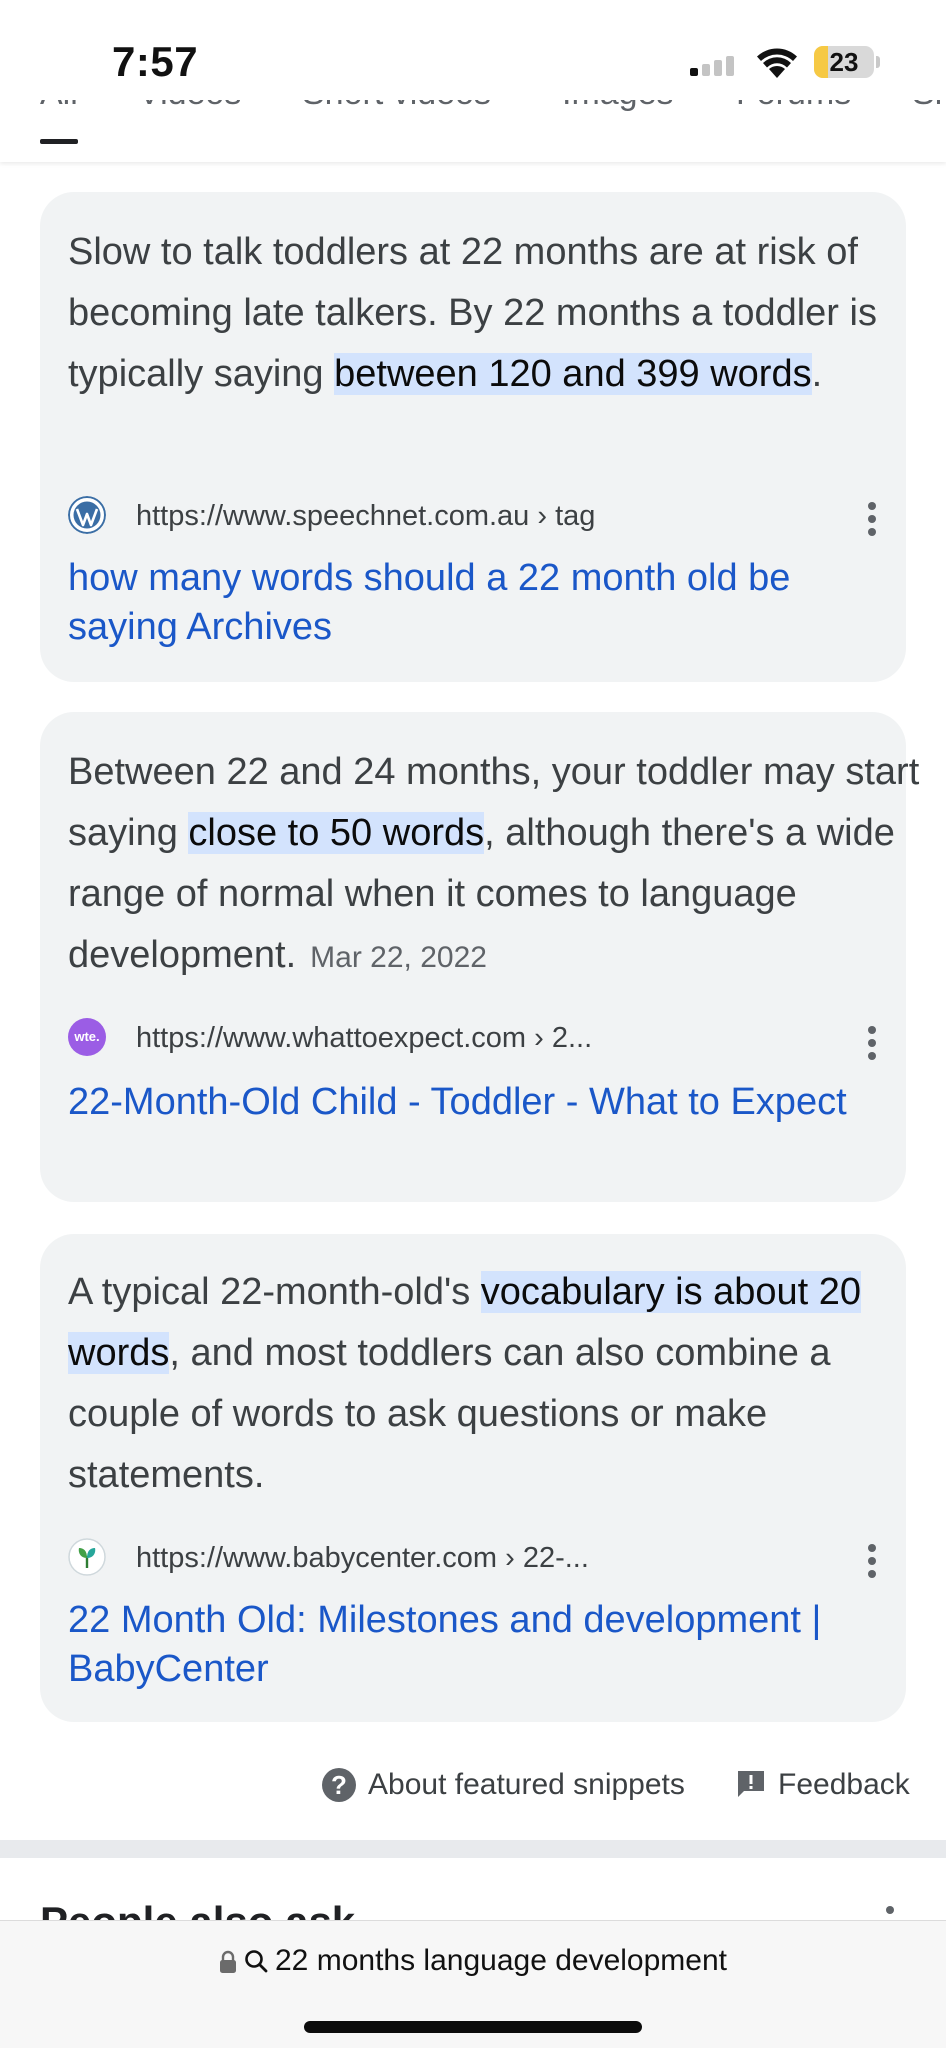 The height and width of the screenshot is (2048, 946). What do you see at coordinates (87, 1037) in the screenshot?
I see `wte-icon: wte.` at bounding box center [87, 1037].